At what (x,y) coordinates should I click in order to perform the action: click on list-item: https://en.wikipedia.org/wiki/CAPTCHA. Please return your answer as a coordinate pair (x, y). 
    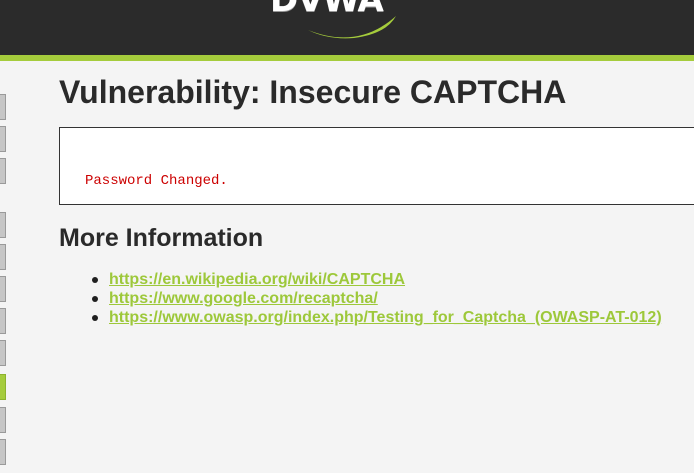
    Looking at the image, I should click on (375, 279).